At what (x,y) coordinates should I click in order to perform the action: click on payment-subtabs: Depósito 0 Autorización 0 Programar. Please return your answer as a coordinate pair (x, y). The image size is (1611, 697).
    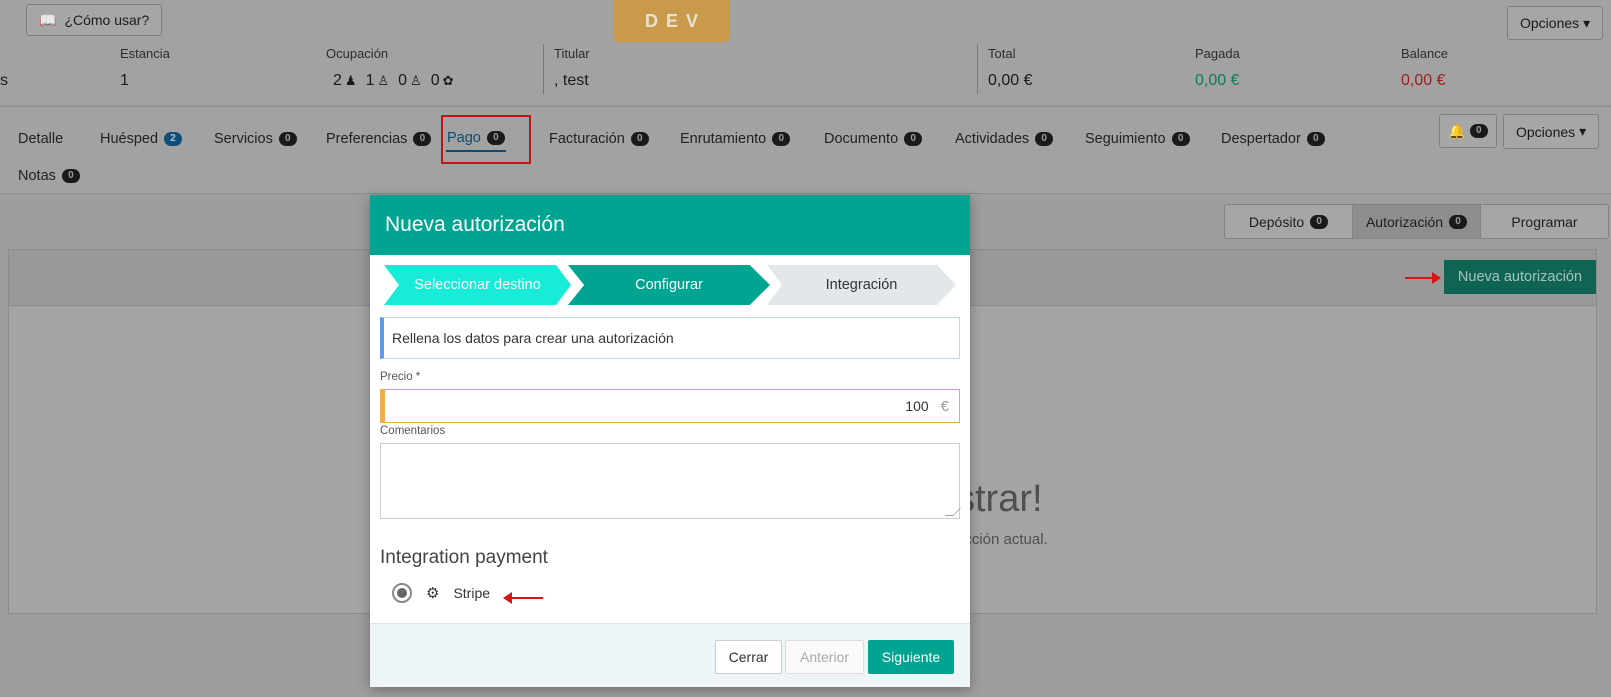
    Looking at the image, I should click on (1416, 221).